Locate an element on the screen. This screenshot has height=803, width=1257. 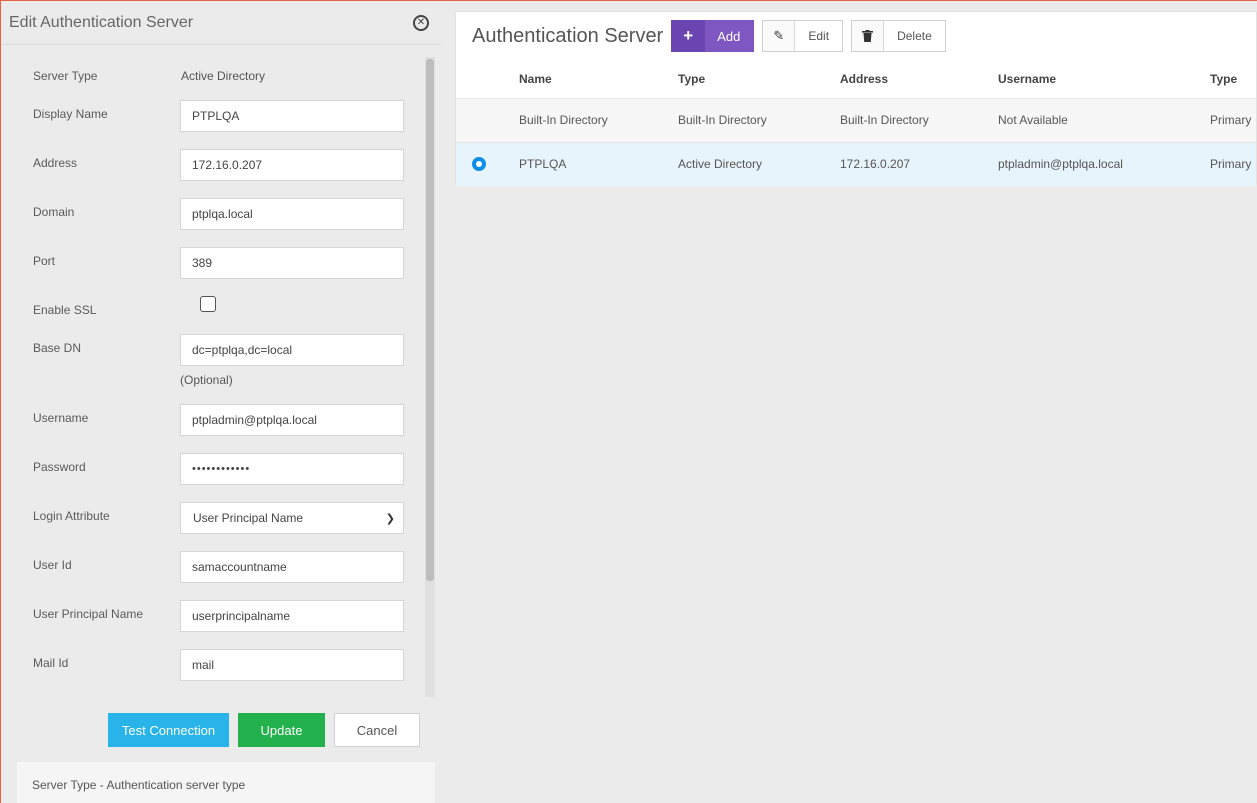
enable-ssl-label: Enable SSL is located at coordinates (65, 310).